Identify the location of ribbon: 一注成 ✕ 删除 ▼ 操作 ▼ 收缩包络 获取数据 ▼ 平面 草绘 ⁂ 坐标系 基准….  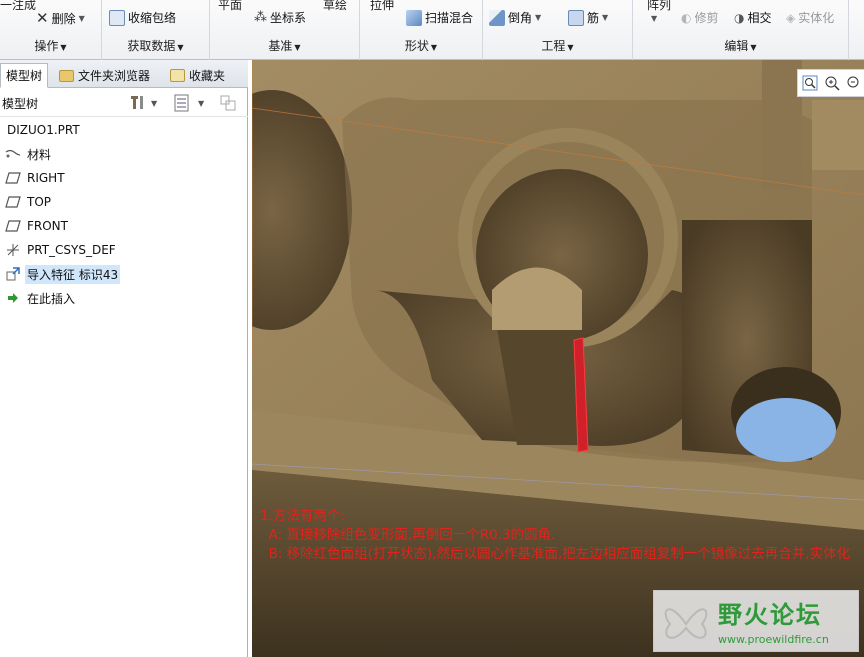
(432, 30).